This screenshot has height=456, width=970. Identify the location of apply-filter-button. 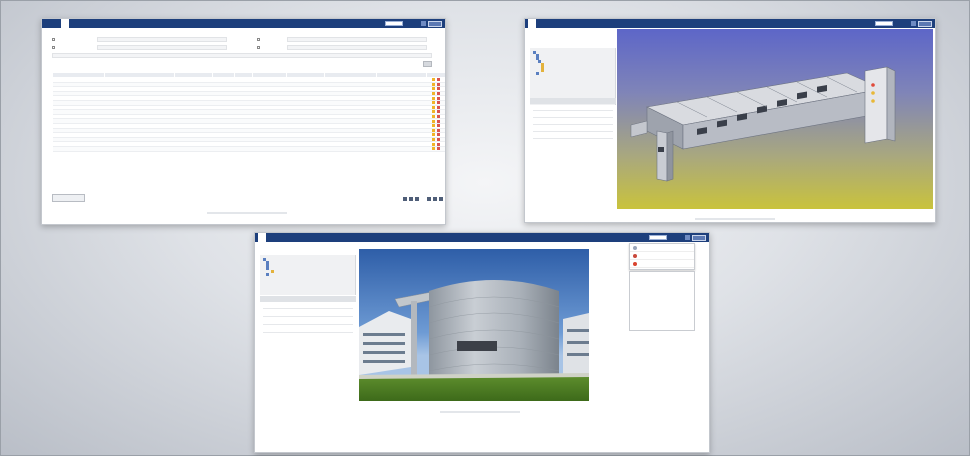
(427, 64).